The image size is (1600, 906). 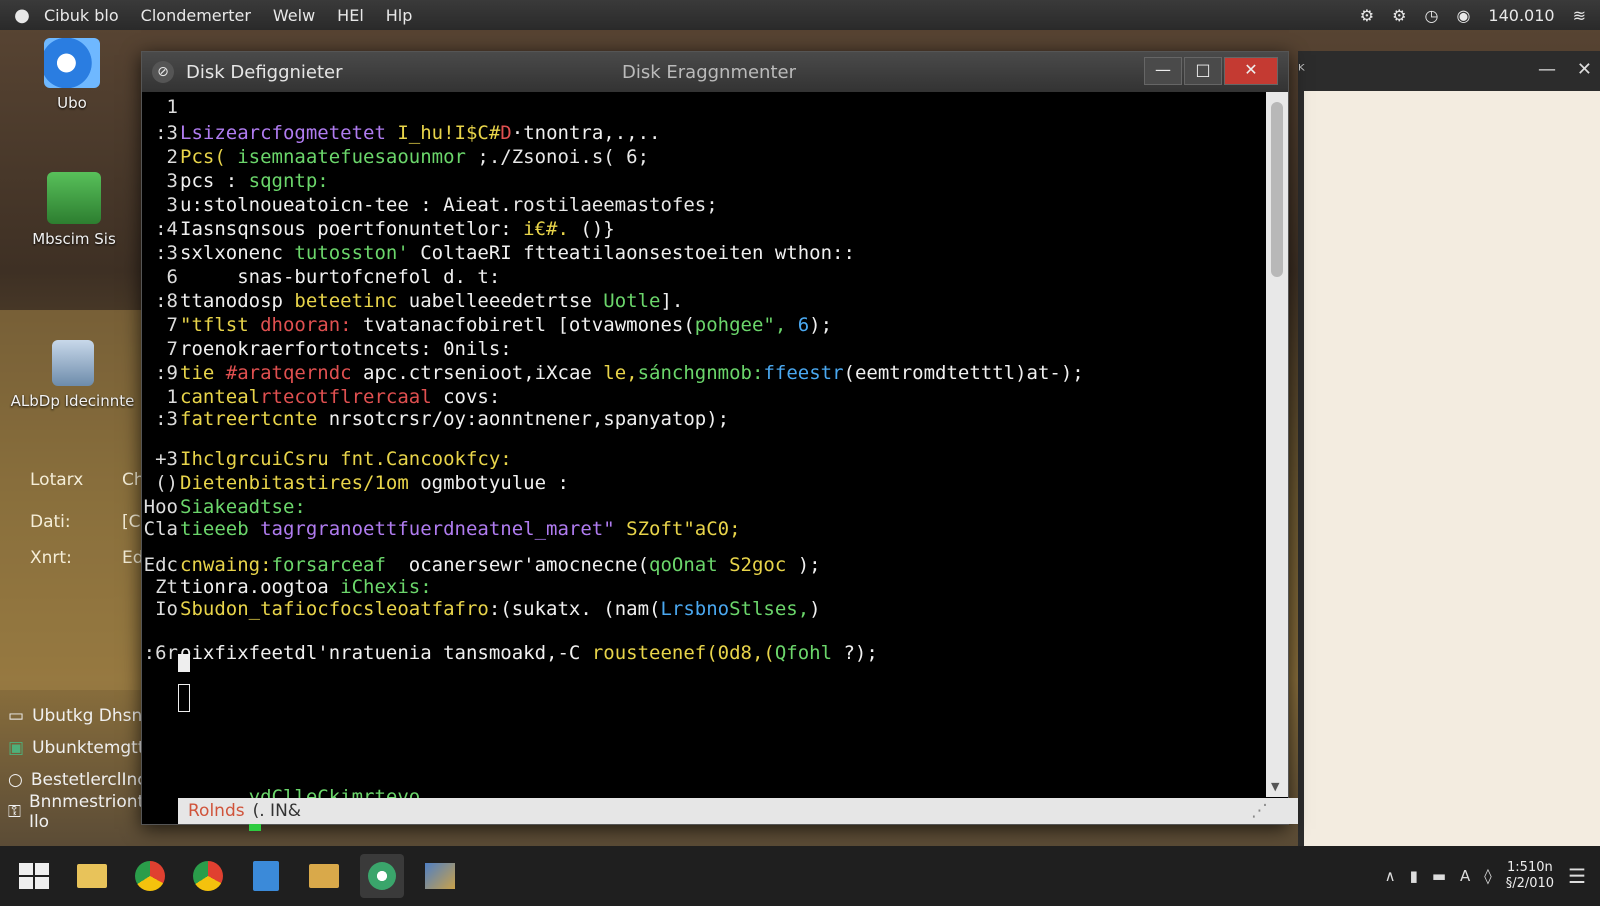 What do you see at coordinates (220, 529) in the screenshot?
I see `code-token: tieeeb` at bounding box center [220, 529].